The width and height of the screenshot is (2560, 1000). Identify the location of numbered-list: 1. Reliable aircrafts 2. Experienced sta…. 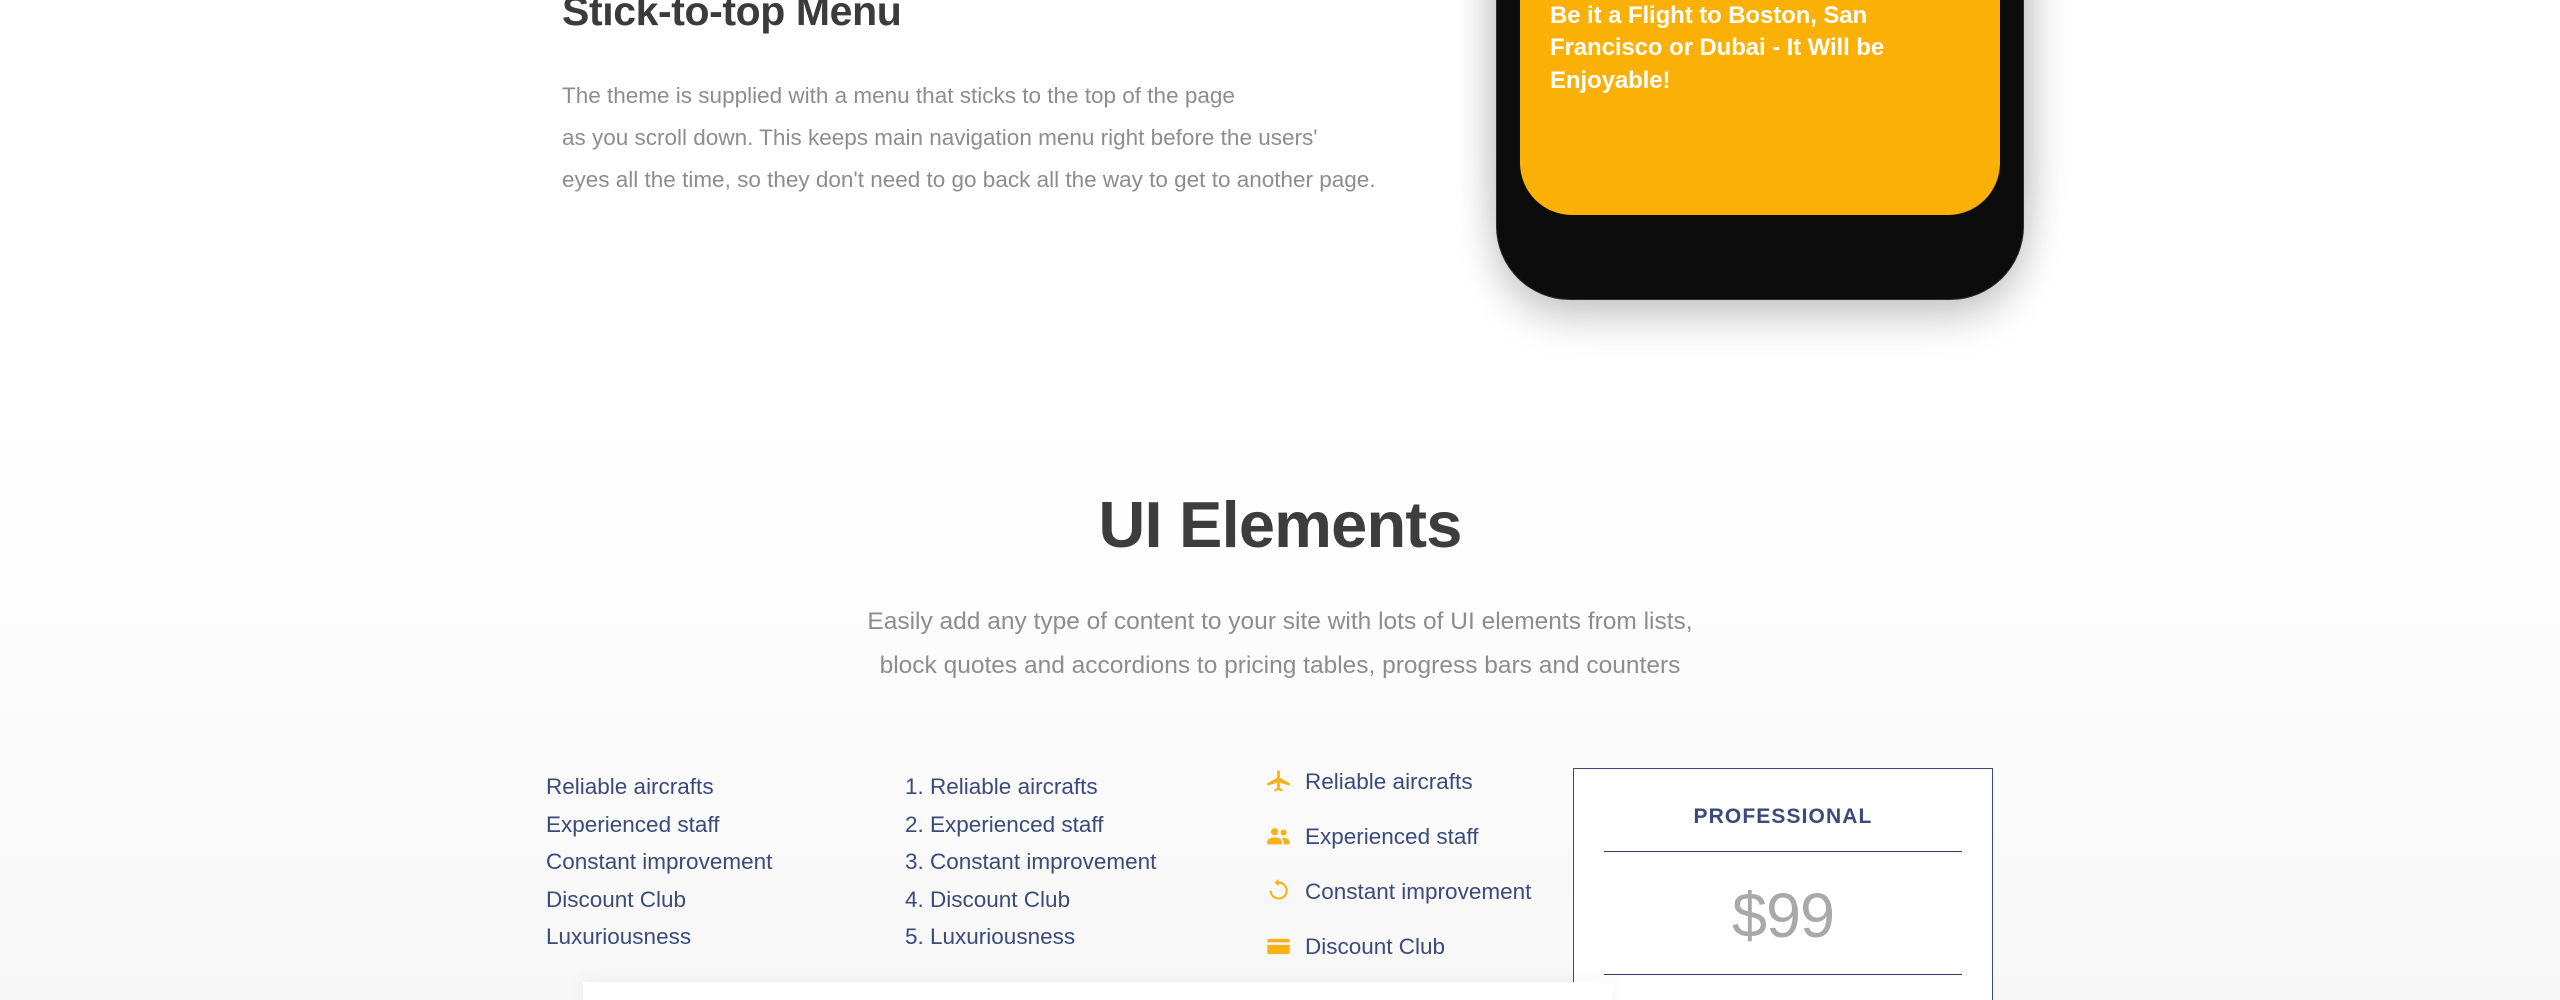
(1075, 862).